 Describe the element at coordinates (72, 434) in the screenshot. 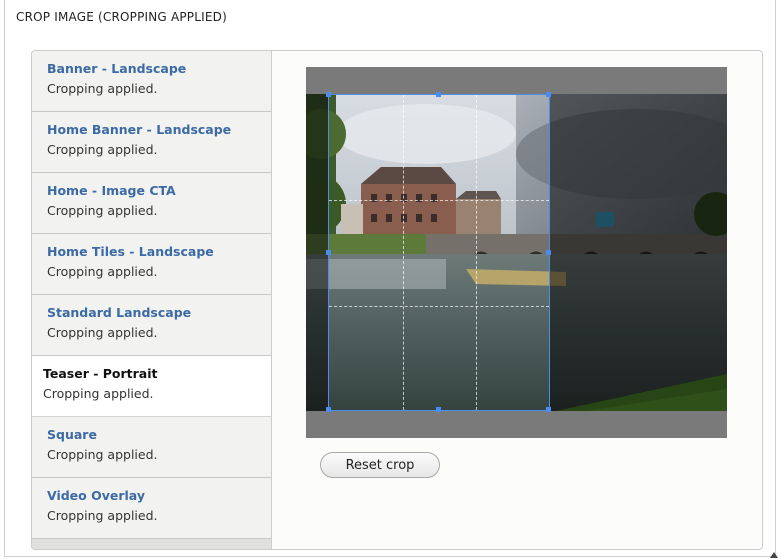

I see `tab-title: Square` at that location.